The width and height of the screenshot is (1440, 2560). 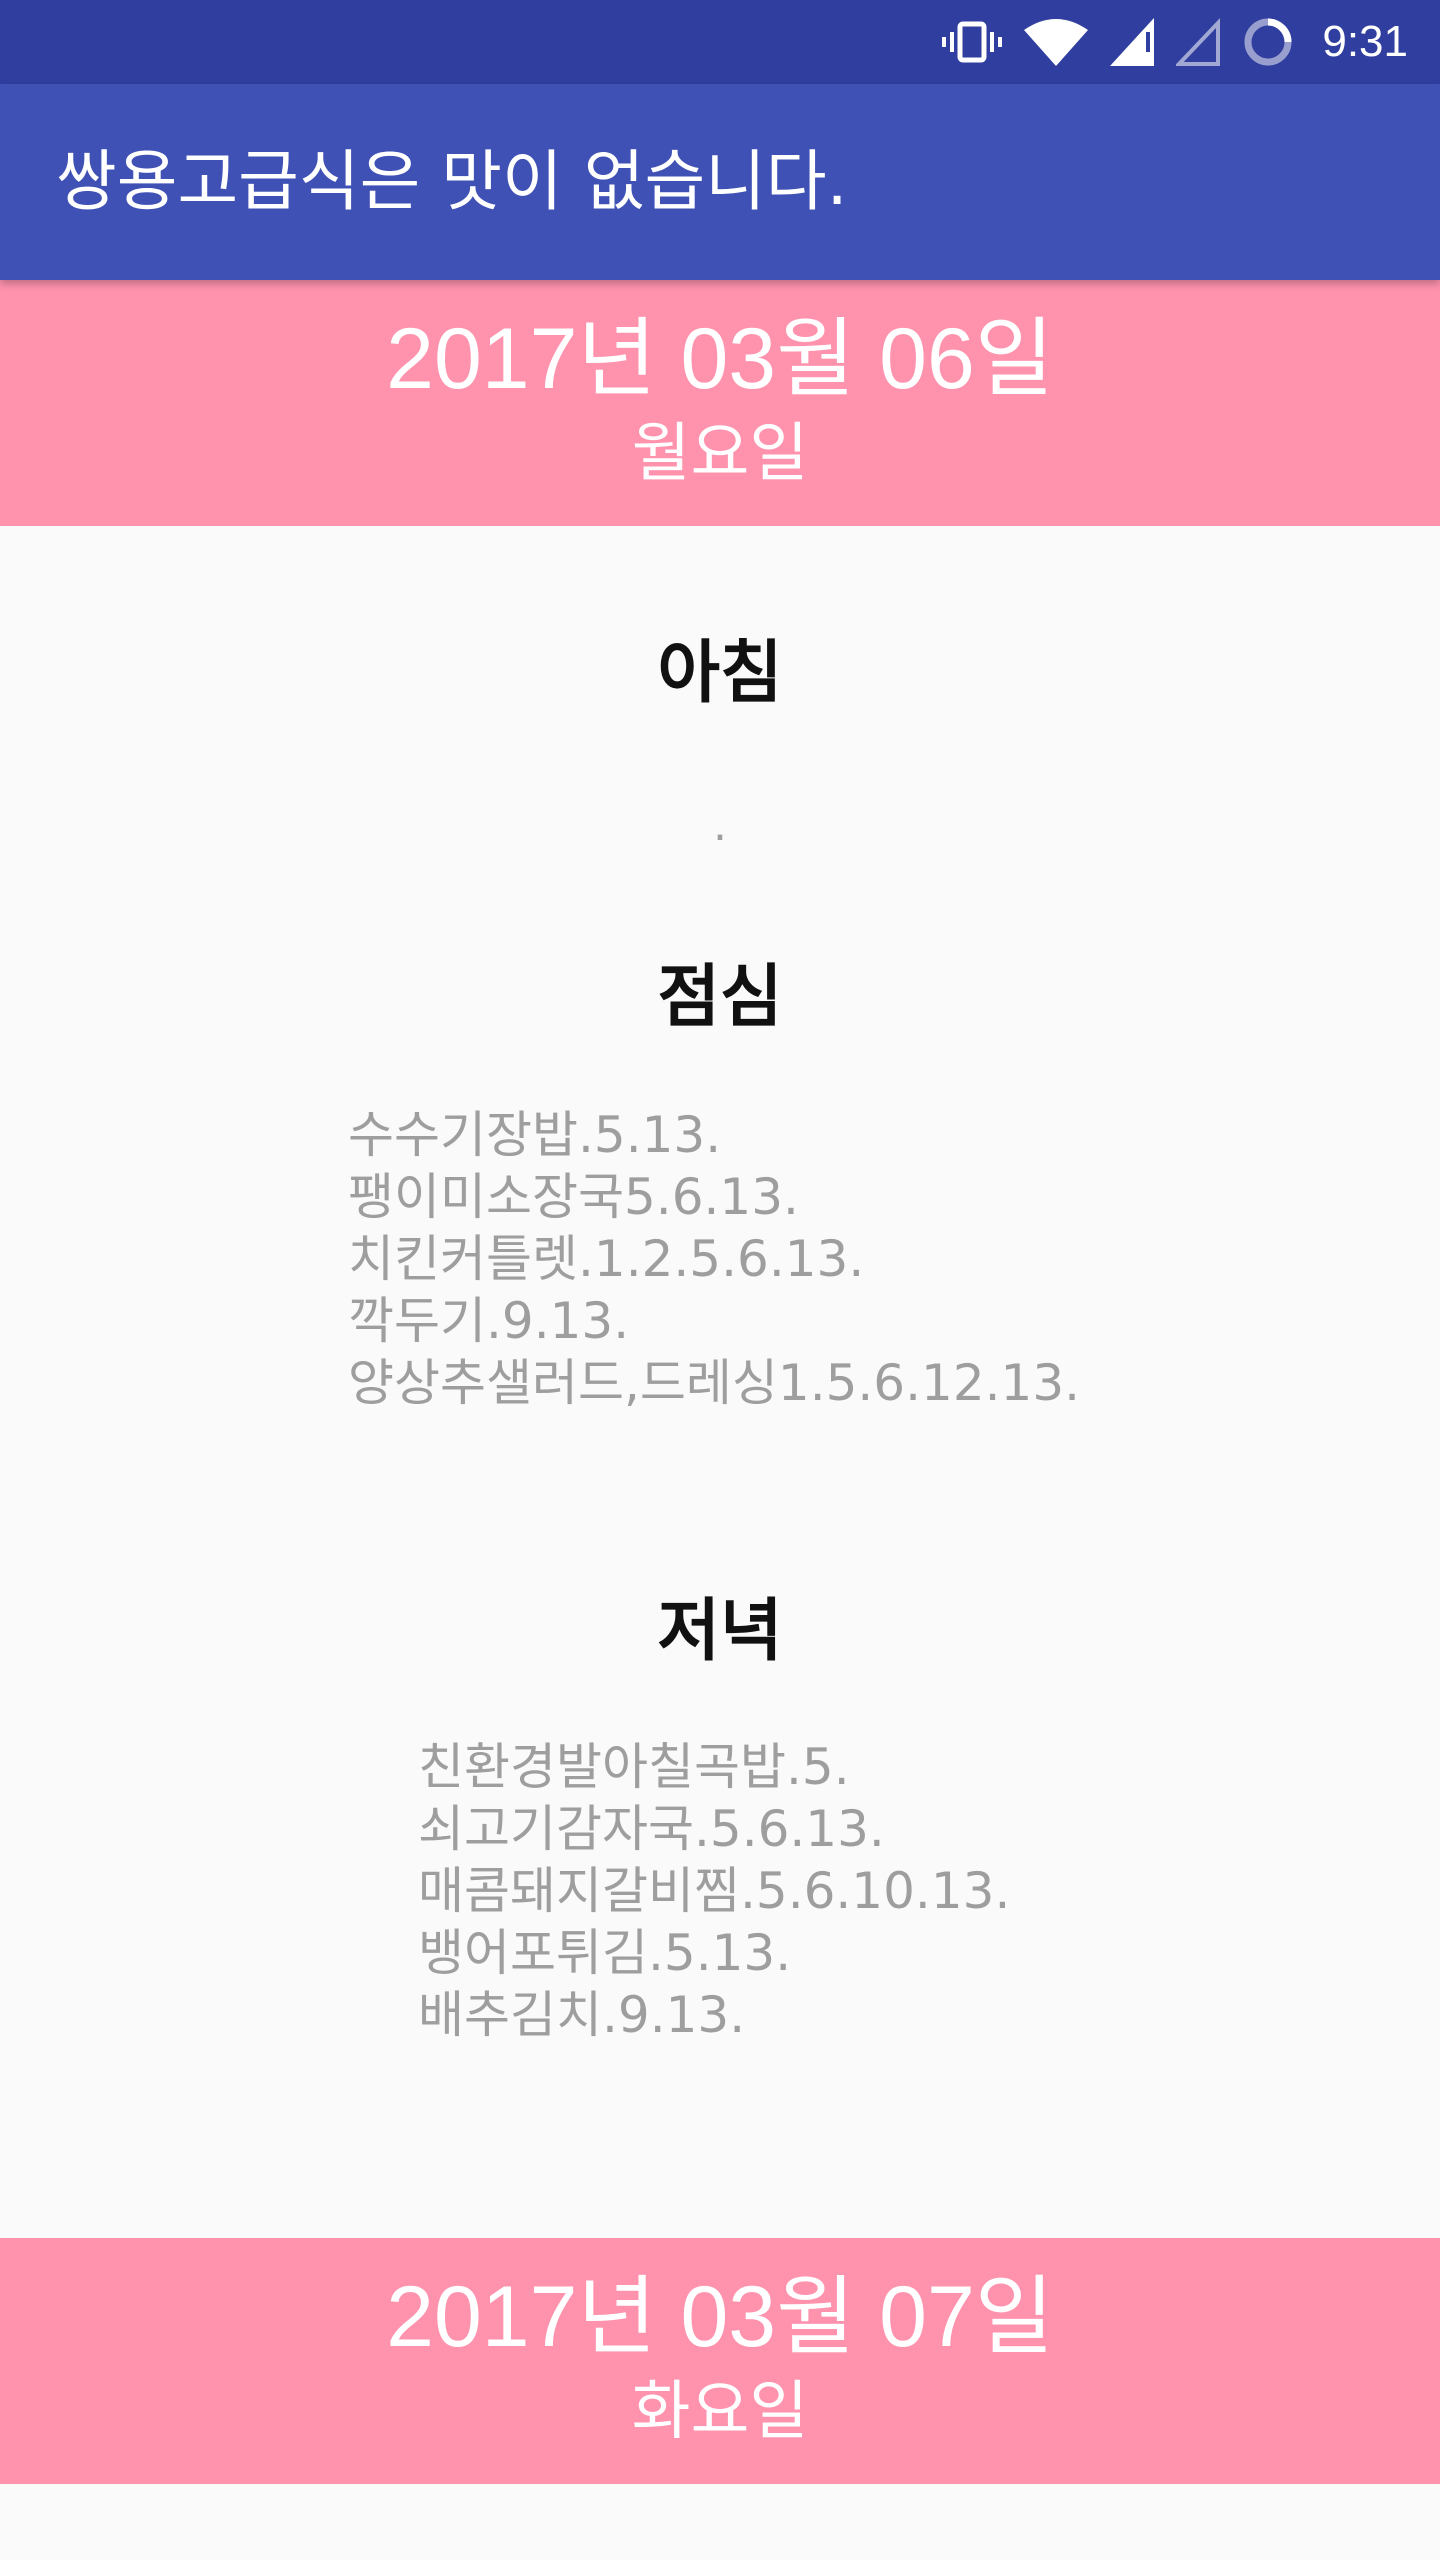 I want to click on status-icons: 9:31, so click(x=1175, y=42).